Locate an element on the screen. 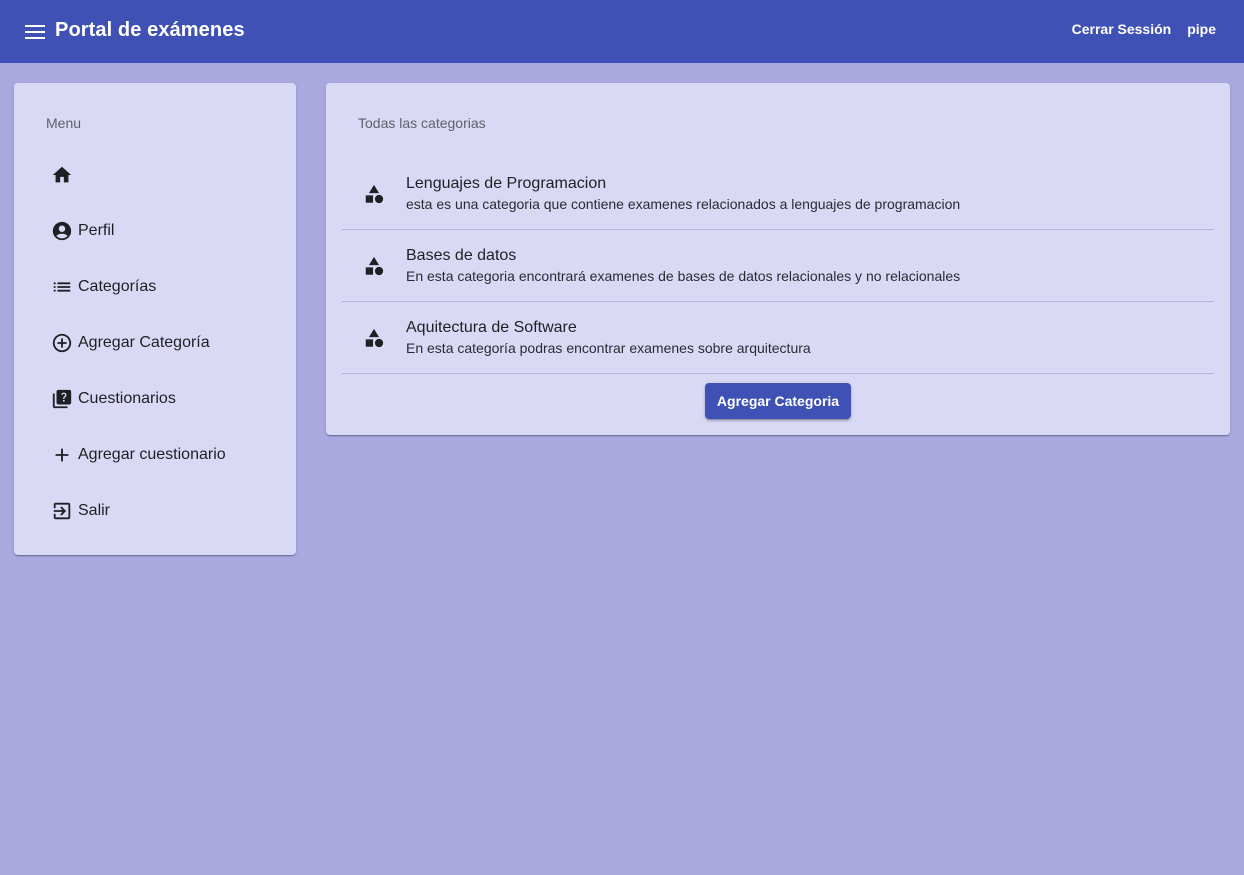  sidebar-item-agregar-categoria: Agregar Categoría is located at coordinates (155, 343).